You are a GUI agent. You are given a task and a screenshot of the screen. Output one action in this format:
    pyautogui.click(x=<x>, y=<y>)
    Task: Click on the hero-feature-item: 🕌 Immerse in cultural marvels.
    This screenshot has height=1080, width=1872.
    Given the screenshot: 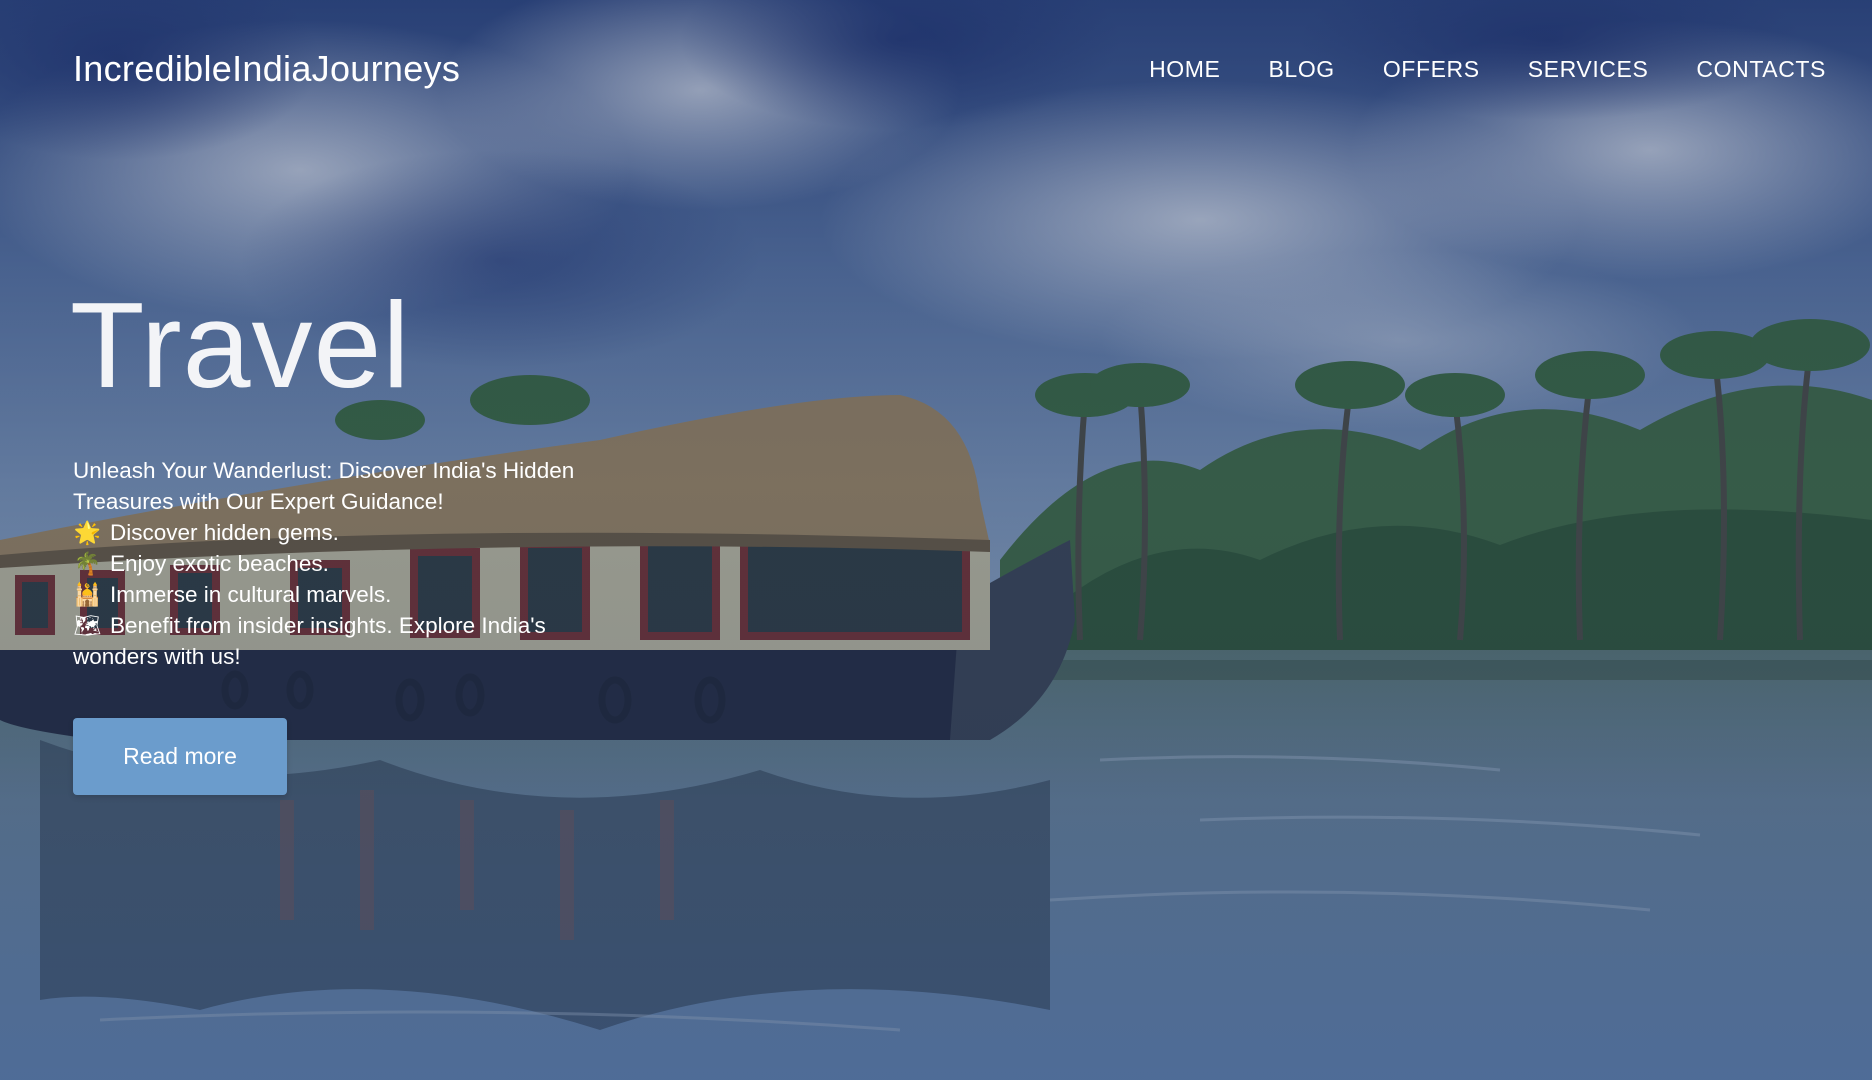 What is the action you would take?
    pyautogui.click(x=353, y=594)
    